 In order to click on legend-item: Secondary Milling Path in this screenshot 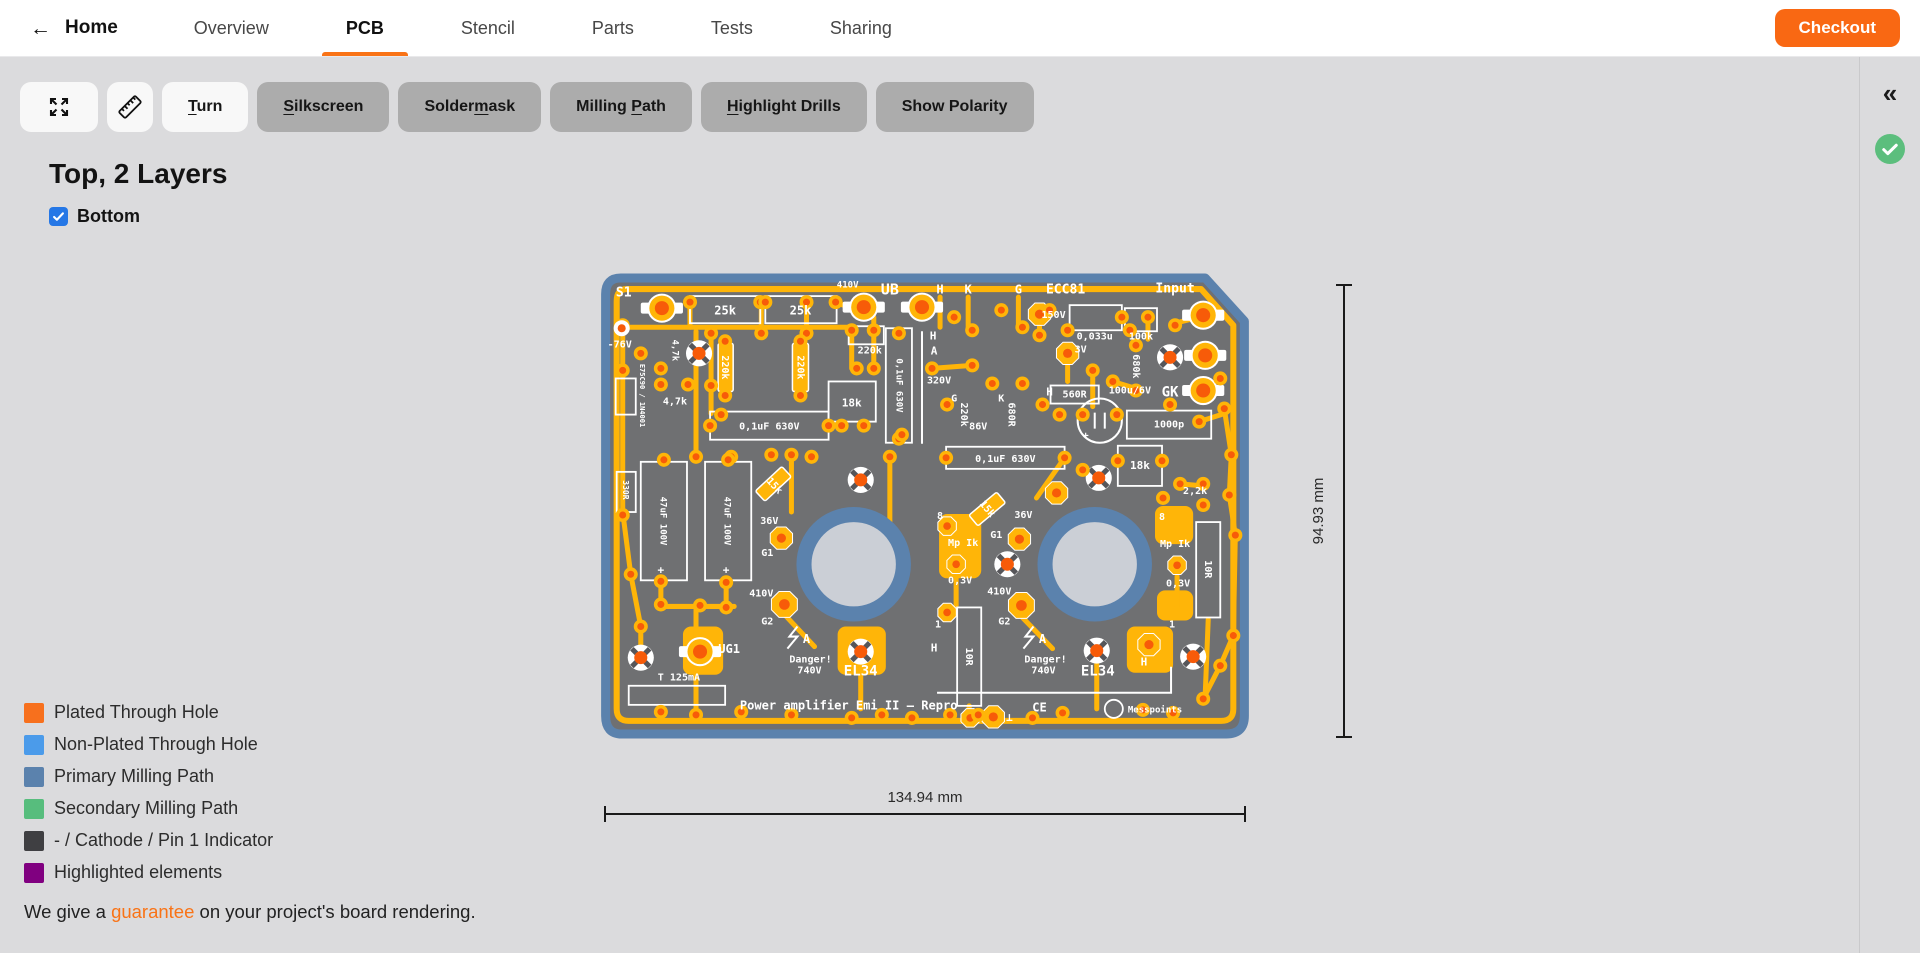, I will do `click(148, 808)`.